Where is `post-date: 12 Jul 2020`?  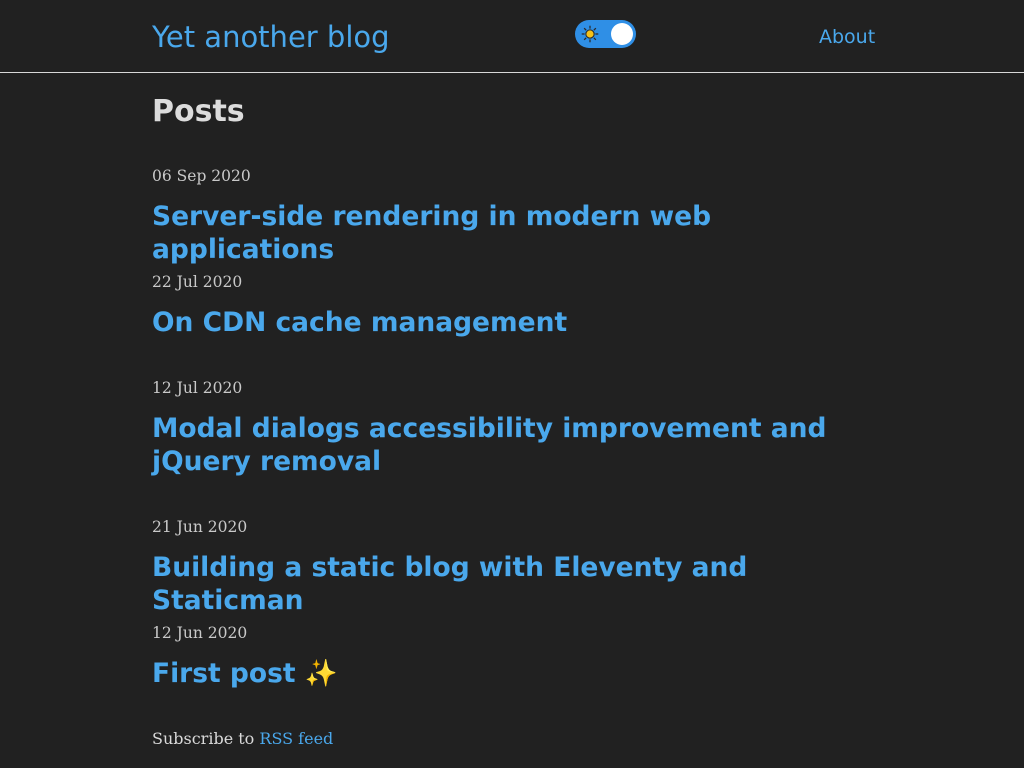 post-date: 12 Jul 2020 is located at coordinates (197, 388).